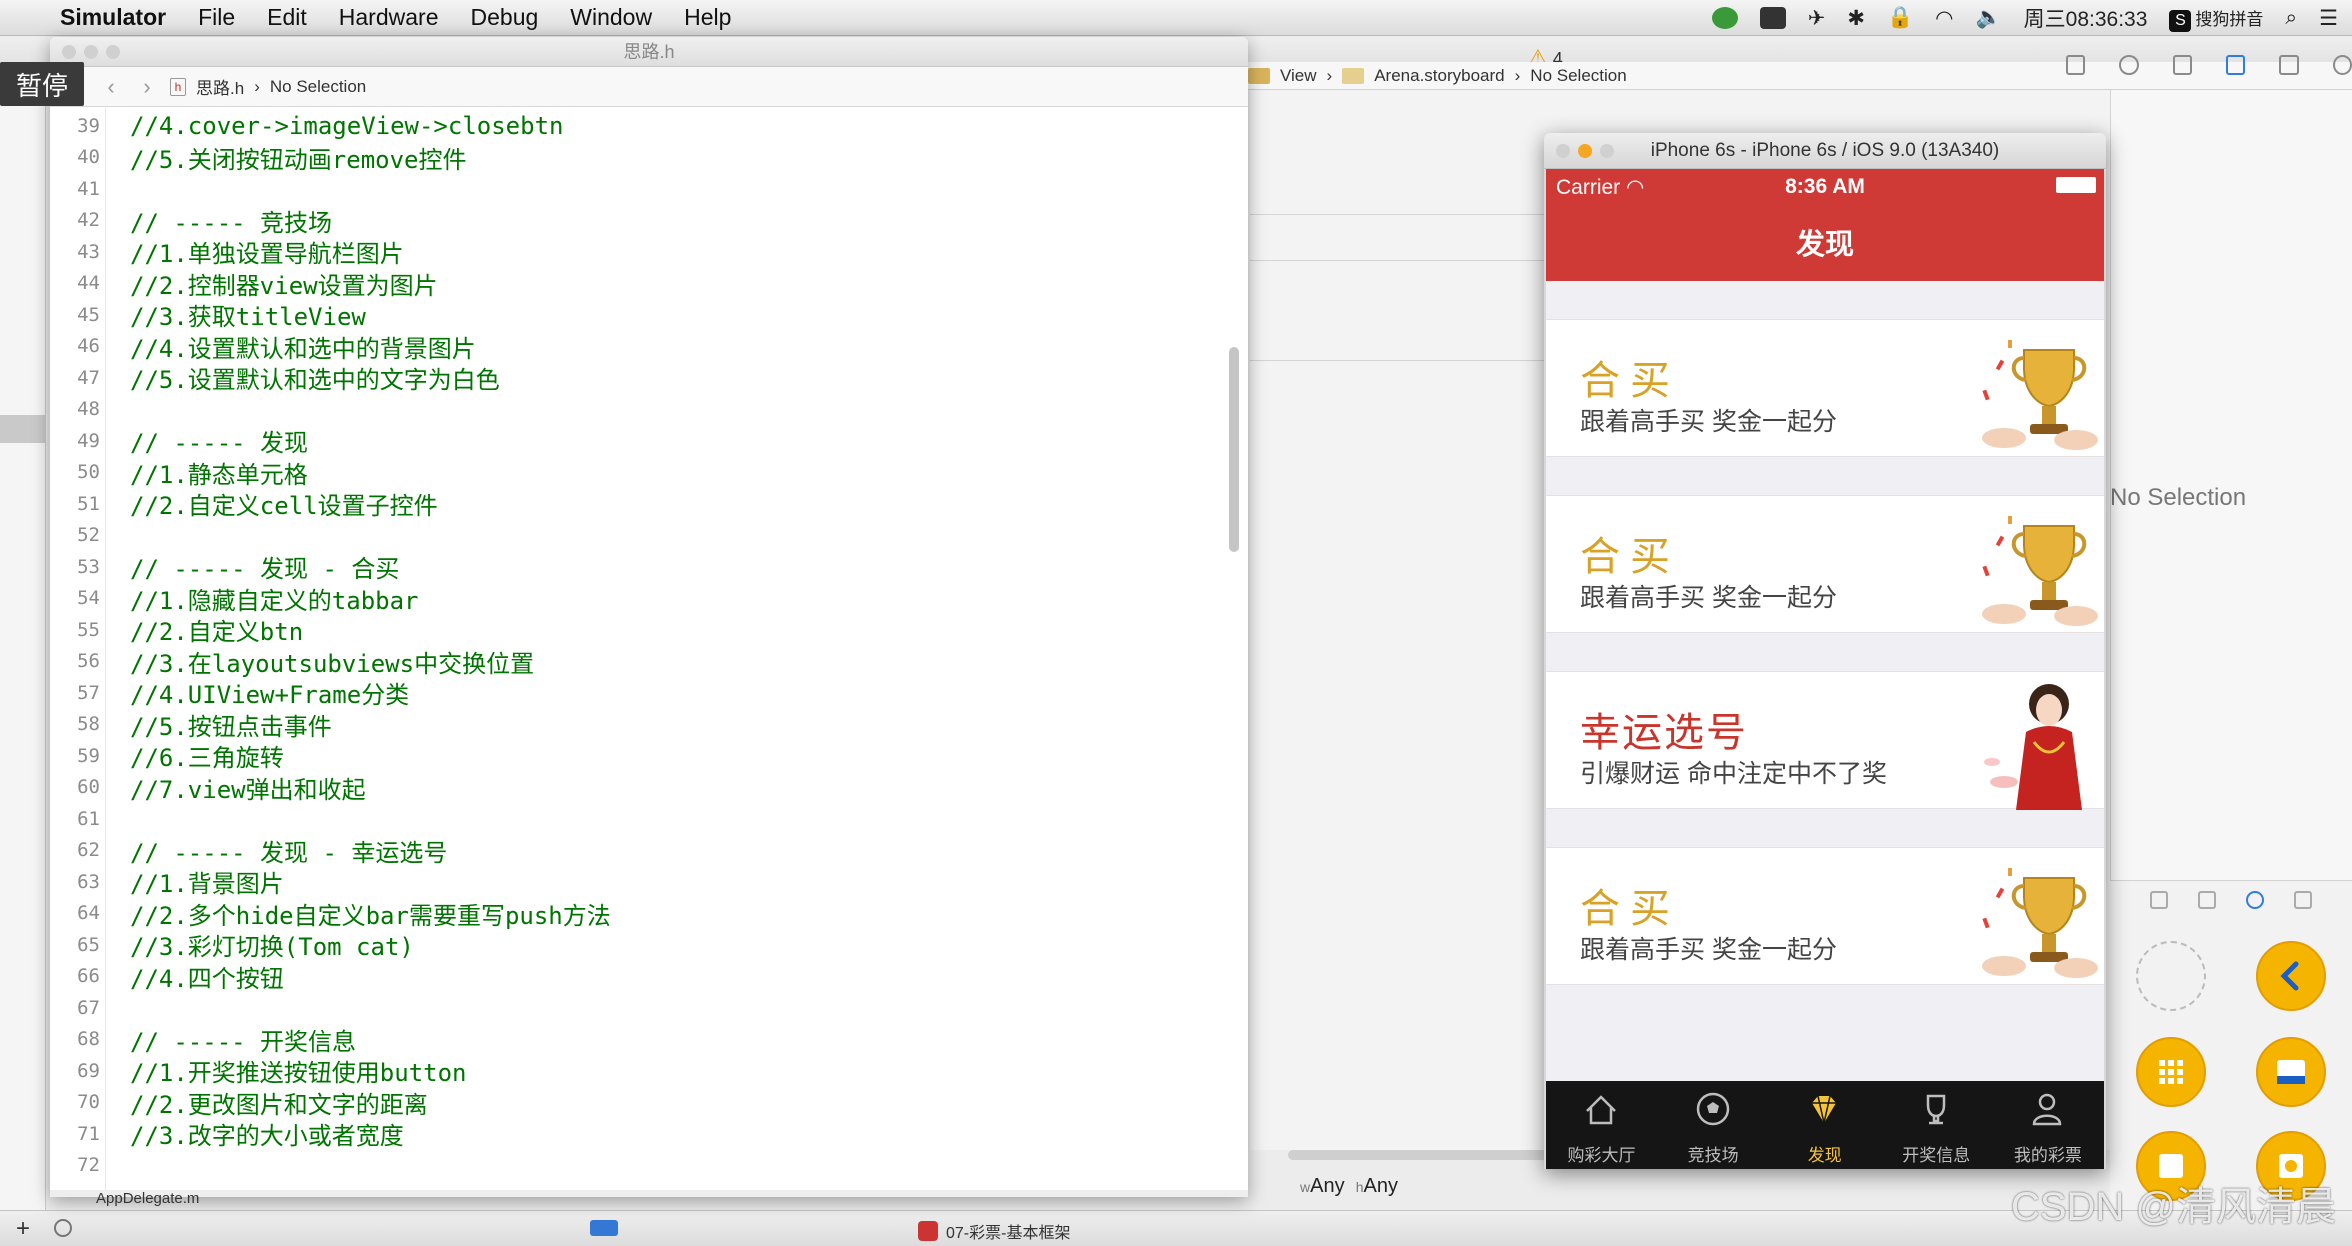  What do you see at coordinates (649, 788) in the screenshot?
I see `code-line: 60 //7.view弹出和收起` at bounding box center [649, 788].